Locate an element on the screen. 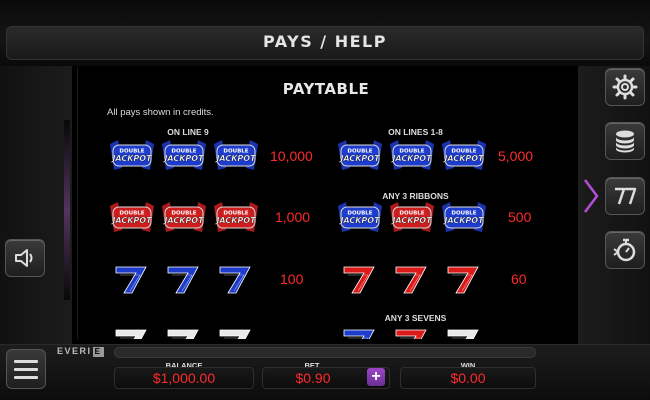 The image size is (650, 400). gear-icon is located at coordinates (625, 87).